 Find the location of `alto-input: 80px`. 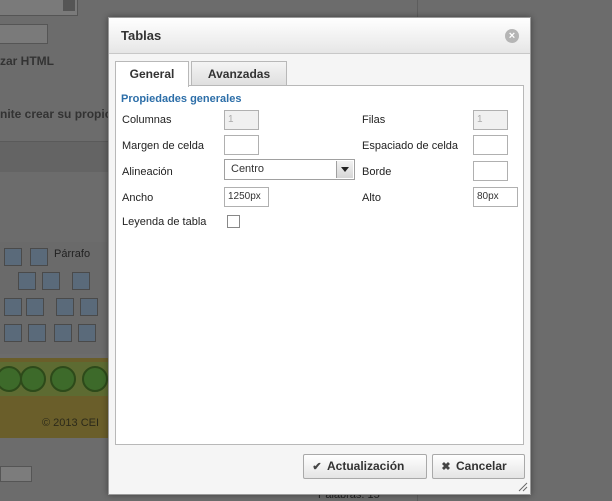

alto-input: 80px is located at coordinates (495, 197).